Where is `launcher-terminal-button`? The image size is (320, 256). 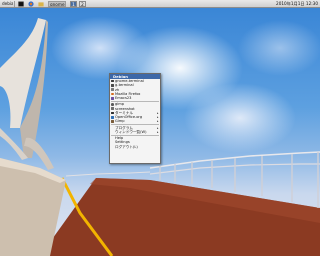 launcher-terminal-button is located at coordinates (20, 4).